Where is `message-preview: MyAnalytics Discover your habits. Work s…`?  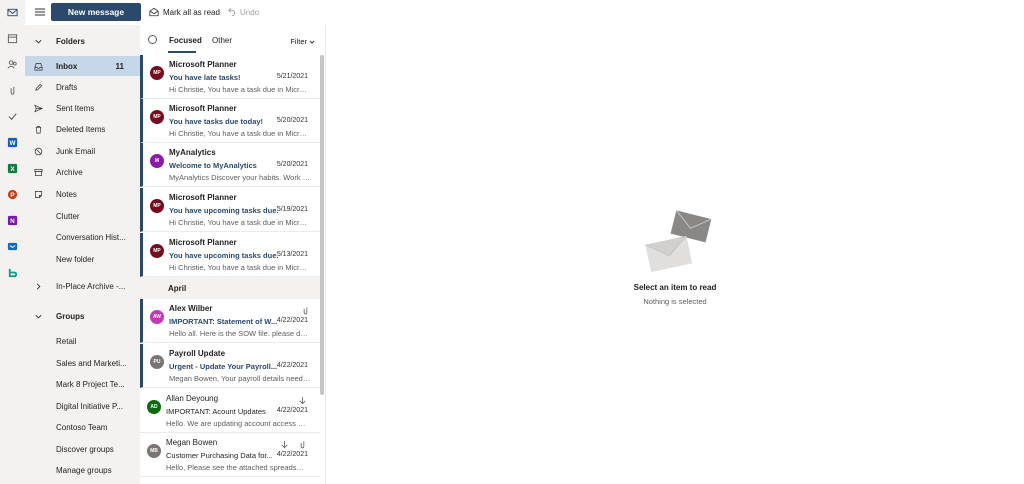 message-preview: MyAnalytics Discover your habits. Work s… is located at coordinates (240, 177).